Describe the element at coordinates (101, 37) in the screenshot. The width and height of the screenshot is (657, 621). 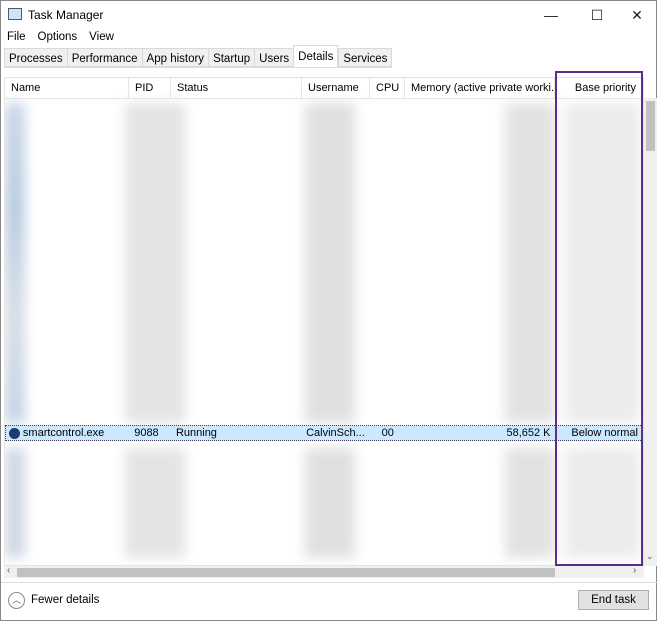
I see `menu-view: View` at that location.